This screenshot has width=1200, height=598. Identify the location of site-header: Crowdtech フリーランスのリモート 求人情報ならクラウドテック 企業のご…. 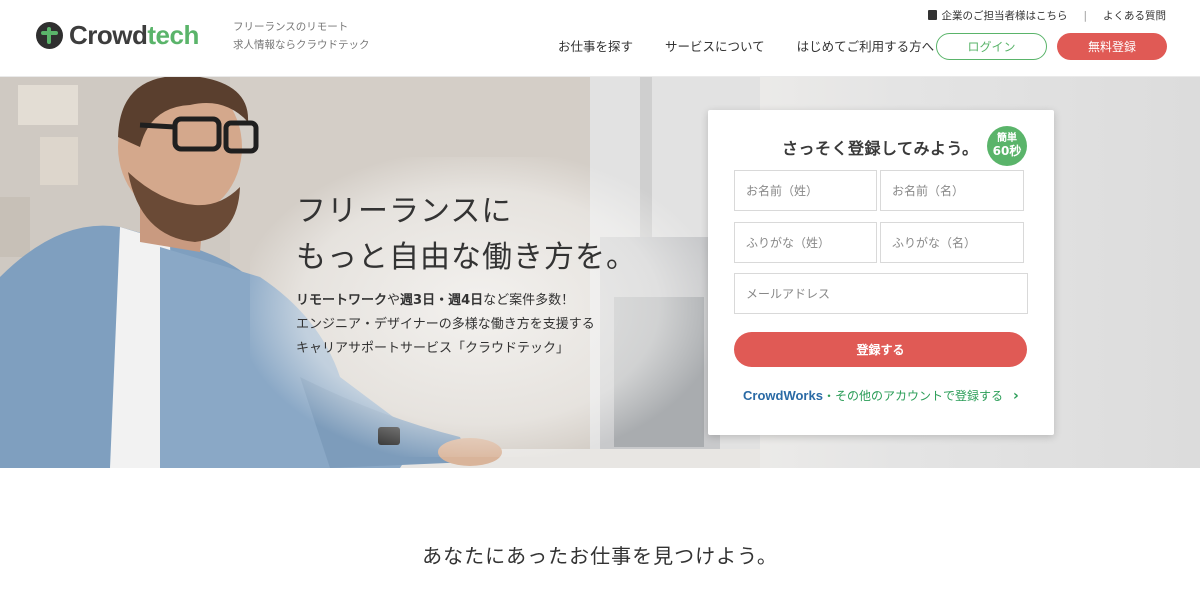
(600, 38).